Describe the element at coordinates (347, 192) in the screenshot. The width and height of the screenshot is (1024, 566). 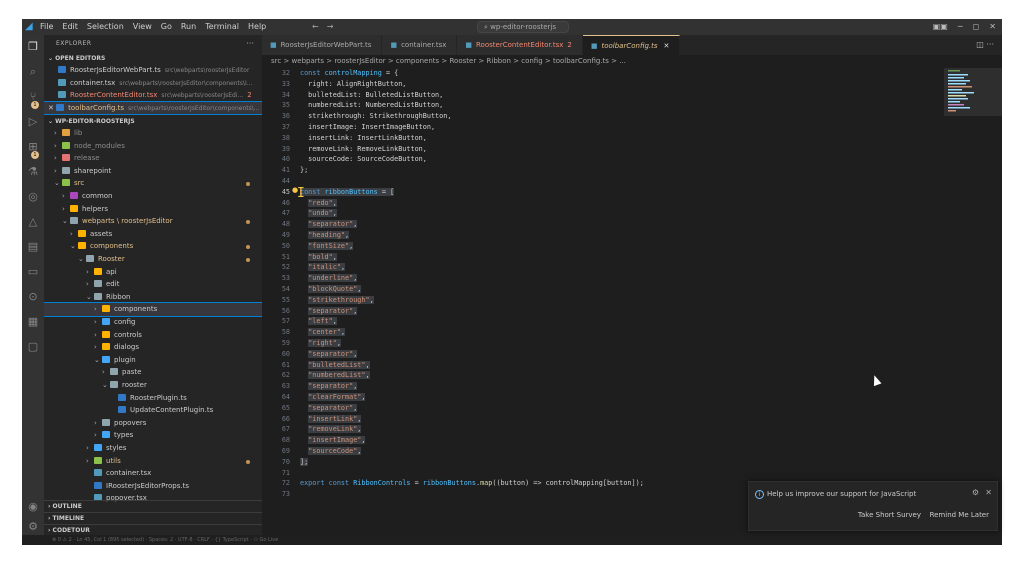
I see `code-line: const ribbonButtons = [` at that location.